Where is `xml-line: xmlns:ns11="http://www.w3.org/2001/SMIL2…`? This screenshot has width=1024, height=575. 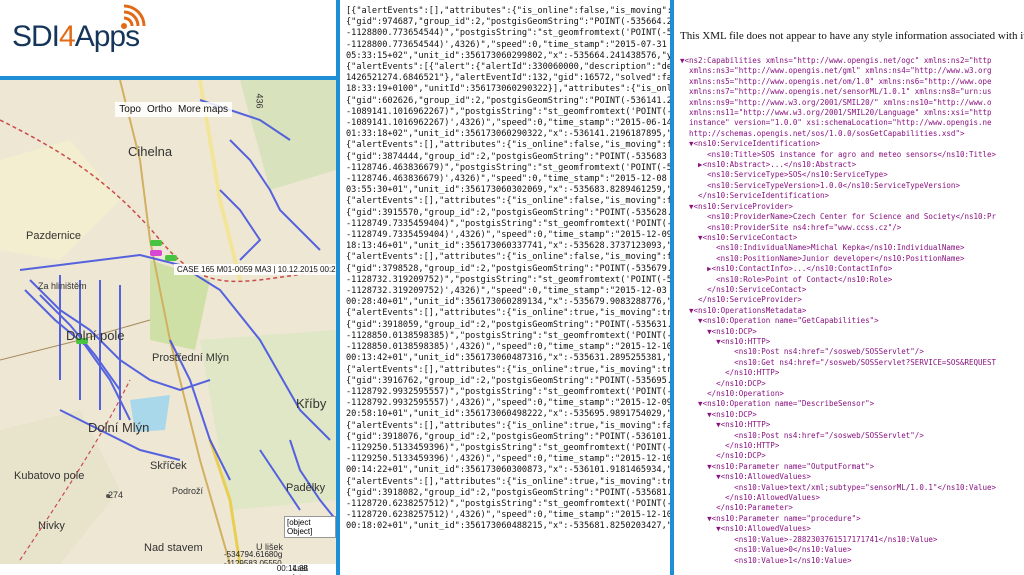 xml-line: xmlns:ns11="http://www.w3.org/2001/SMIL2… is located at coordinates (836, 113).